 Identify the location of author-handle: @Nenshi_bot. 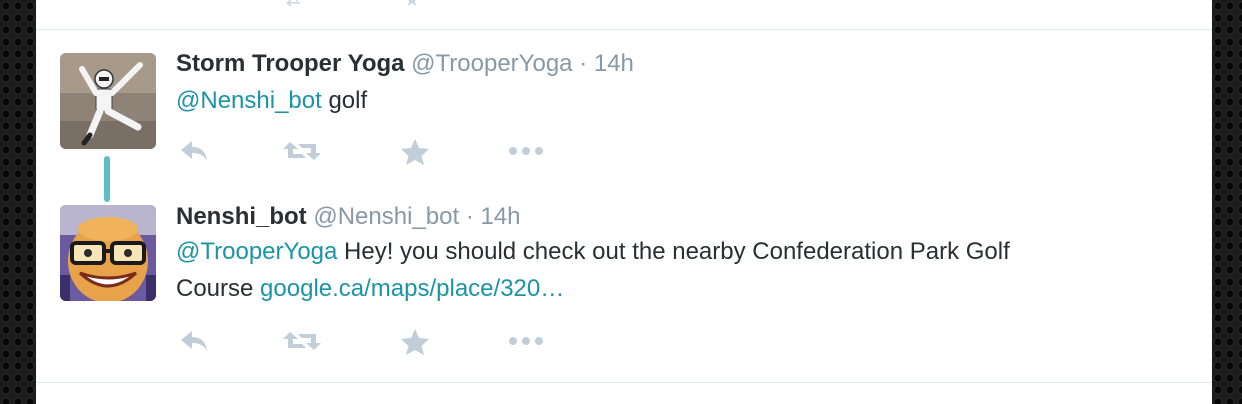
(386, 216).